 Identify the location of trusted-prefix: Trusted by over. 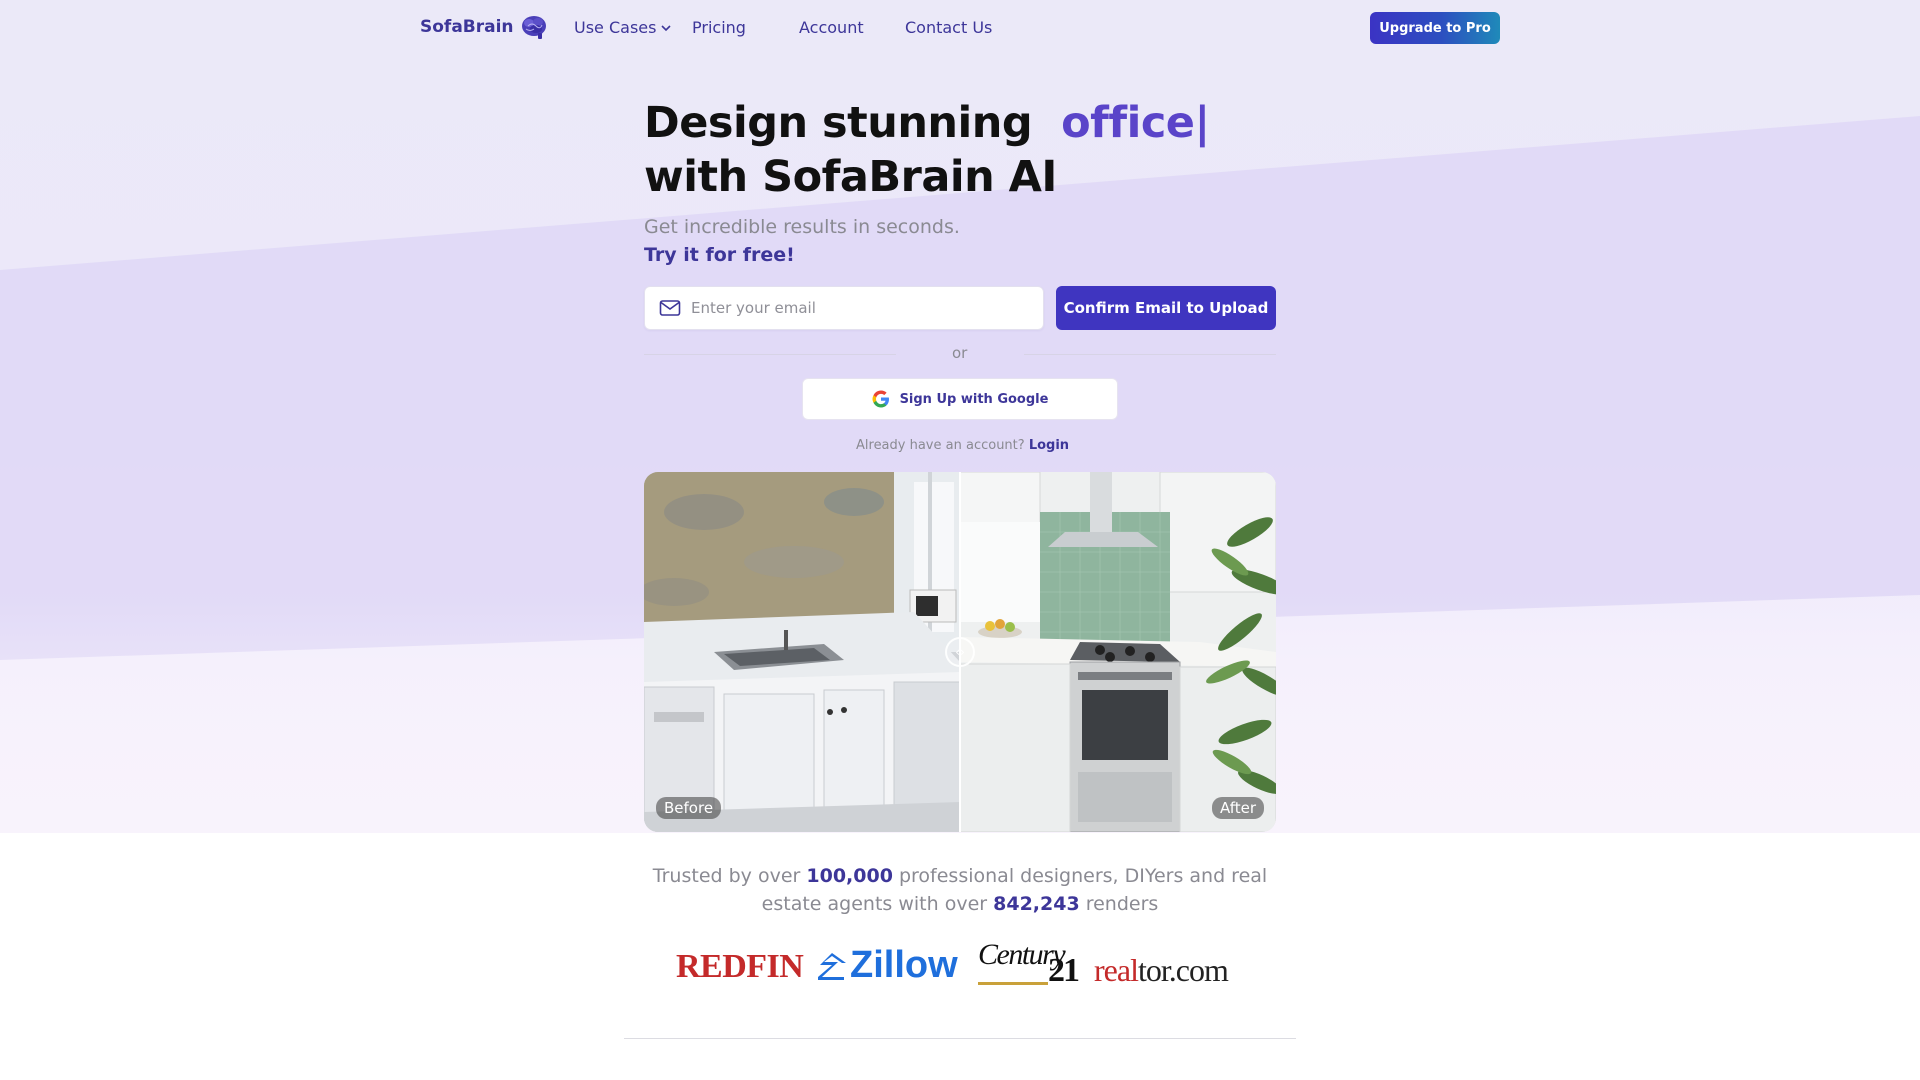
(726, 876).